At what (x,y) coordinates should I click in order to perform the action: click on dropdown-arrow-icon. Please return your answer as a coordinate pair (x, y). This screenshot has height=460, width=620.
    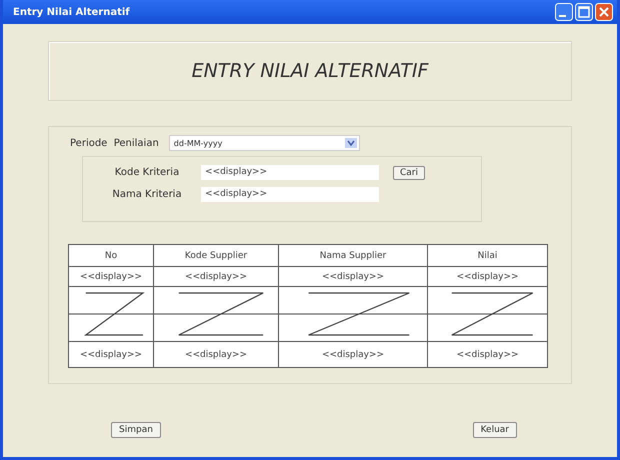
    Looking at the image, I should click on (350, 143).